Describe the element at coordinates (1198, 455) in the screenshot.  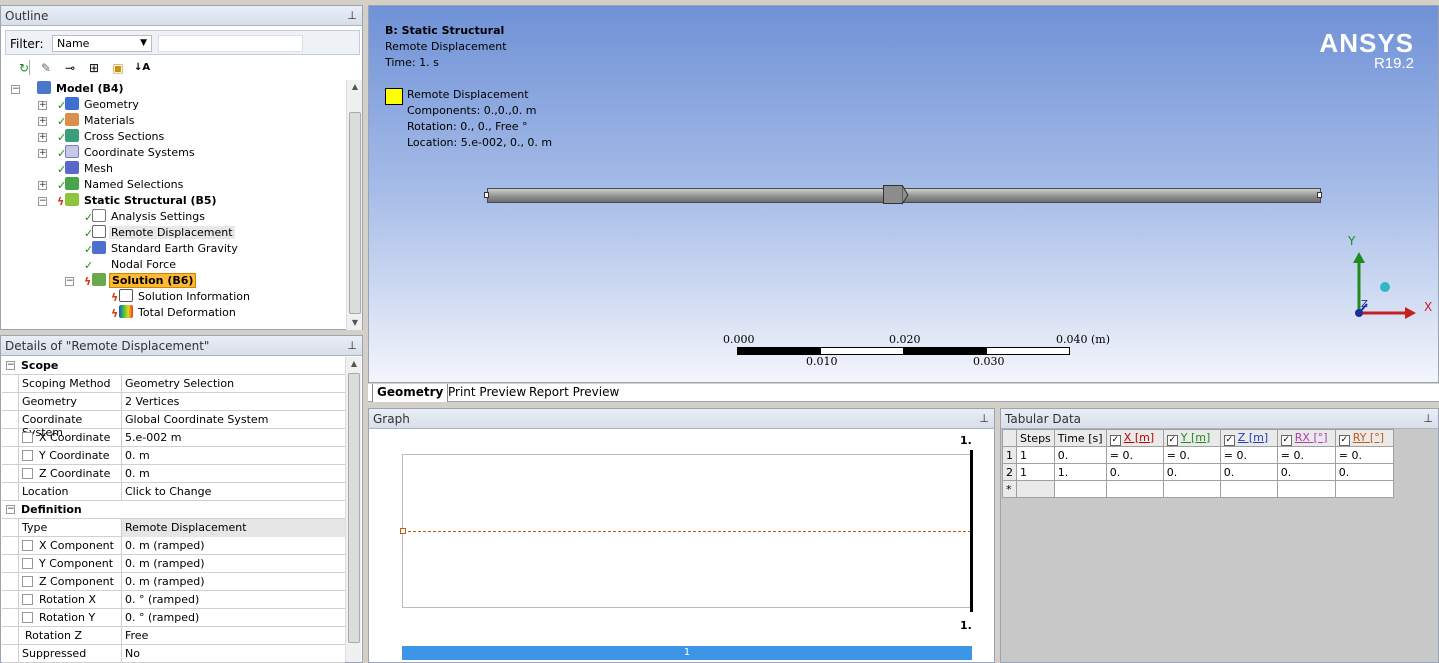
I see `table-row: 1 1 0. = 0. = 0. = 0. = 0. = 0.` at that location.